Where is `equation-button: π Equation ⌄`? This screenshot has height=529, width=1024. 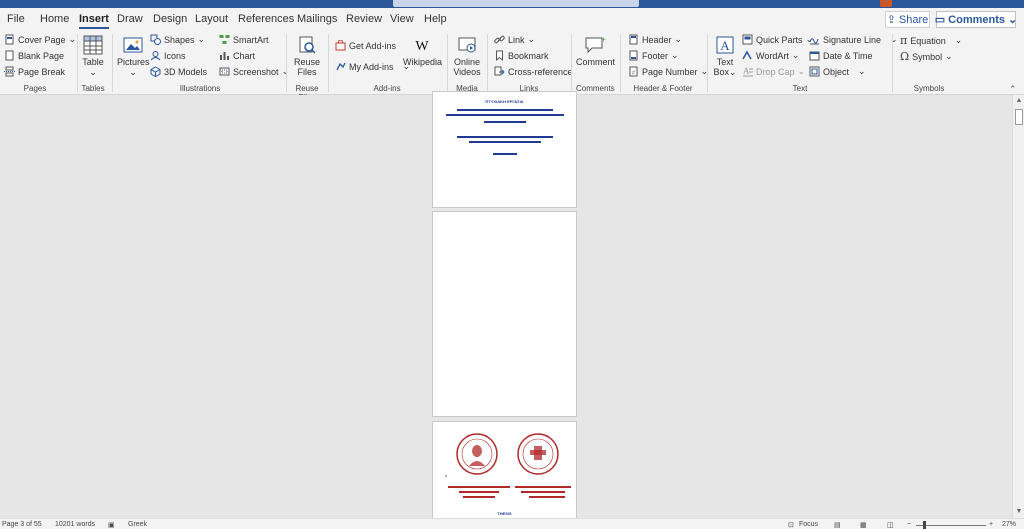
equation-button: π Equation ⌄ is located at coordinates (931, 40).